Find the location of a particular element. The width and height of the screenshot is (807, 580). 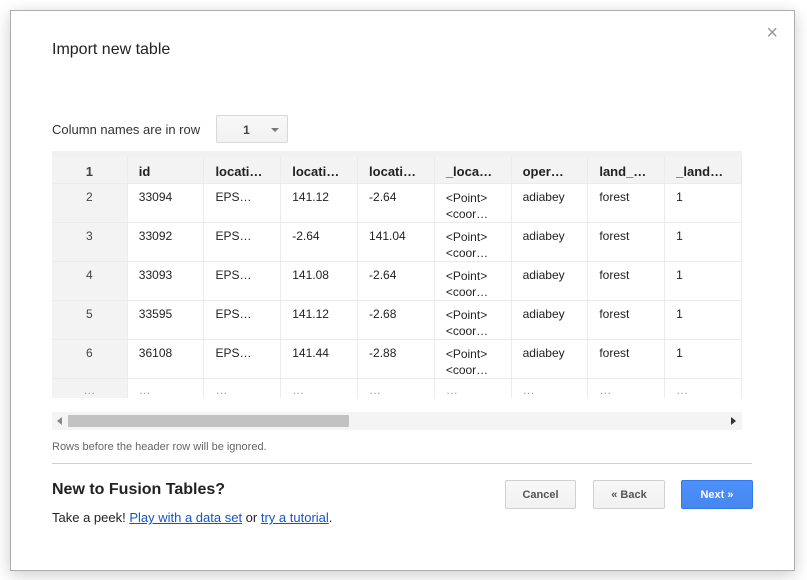

row-number: 4 is located at coordinates (90, 281).